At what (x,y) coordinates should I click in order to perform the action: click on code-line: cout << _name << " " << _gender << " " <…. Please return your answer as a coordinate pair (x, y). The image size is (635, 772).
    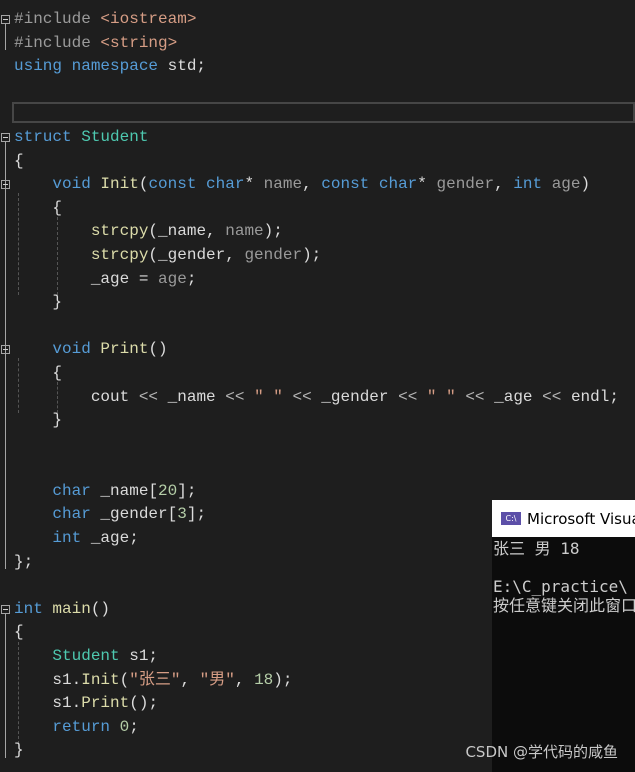
    Looking at the image, I should click on (316, 398).